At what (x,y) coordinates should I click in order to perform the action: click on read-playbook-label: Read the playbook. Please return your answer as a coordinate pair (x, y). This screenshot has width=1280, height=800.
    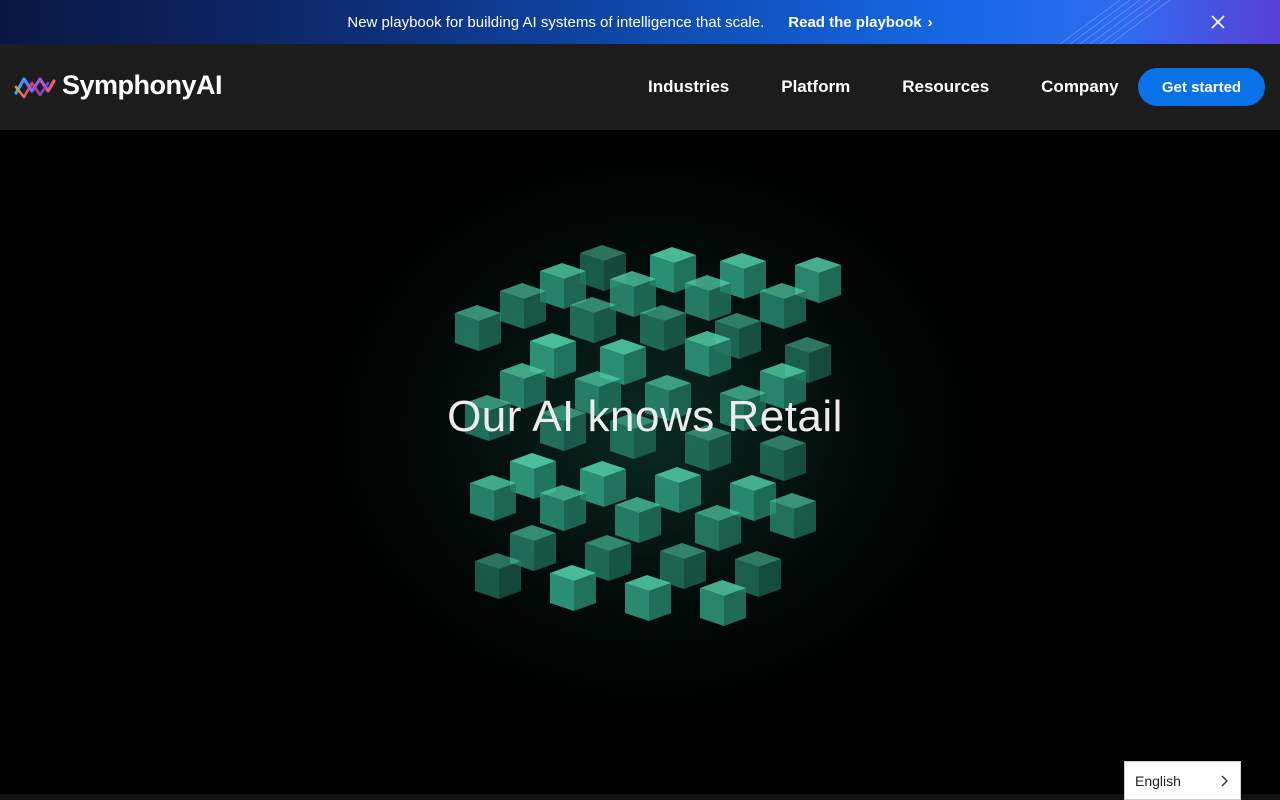
    Looking at the image, I should click on (855, 22).